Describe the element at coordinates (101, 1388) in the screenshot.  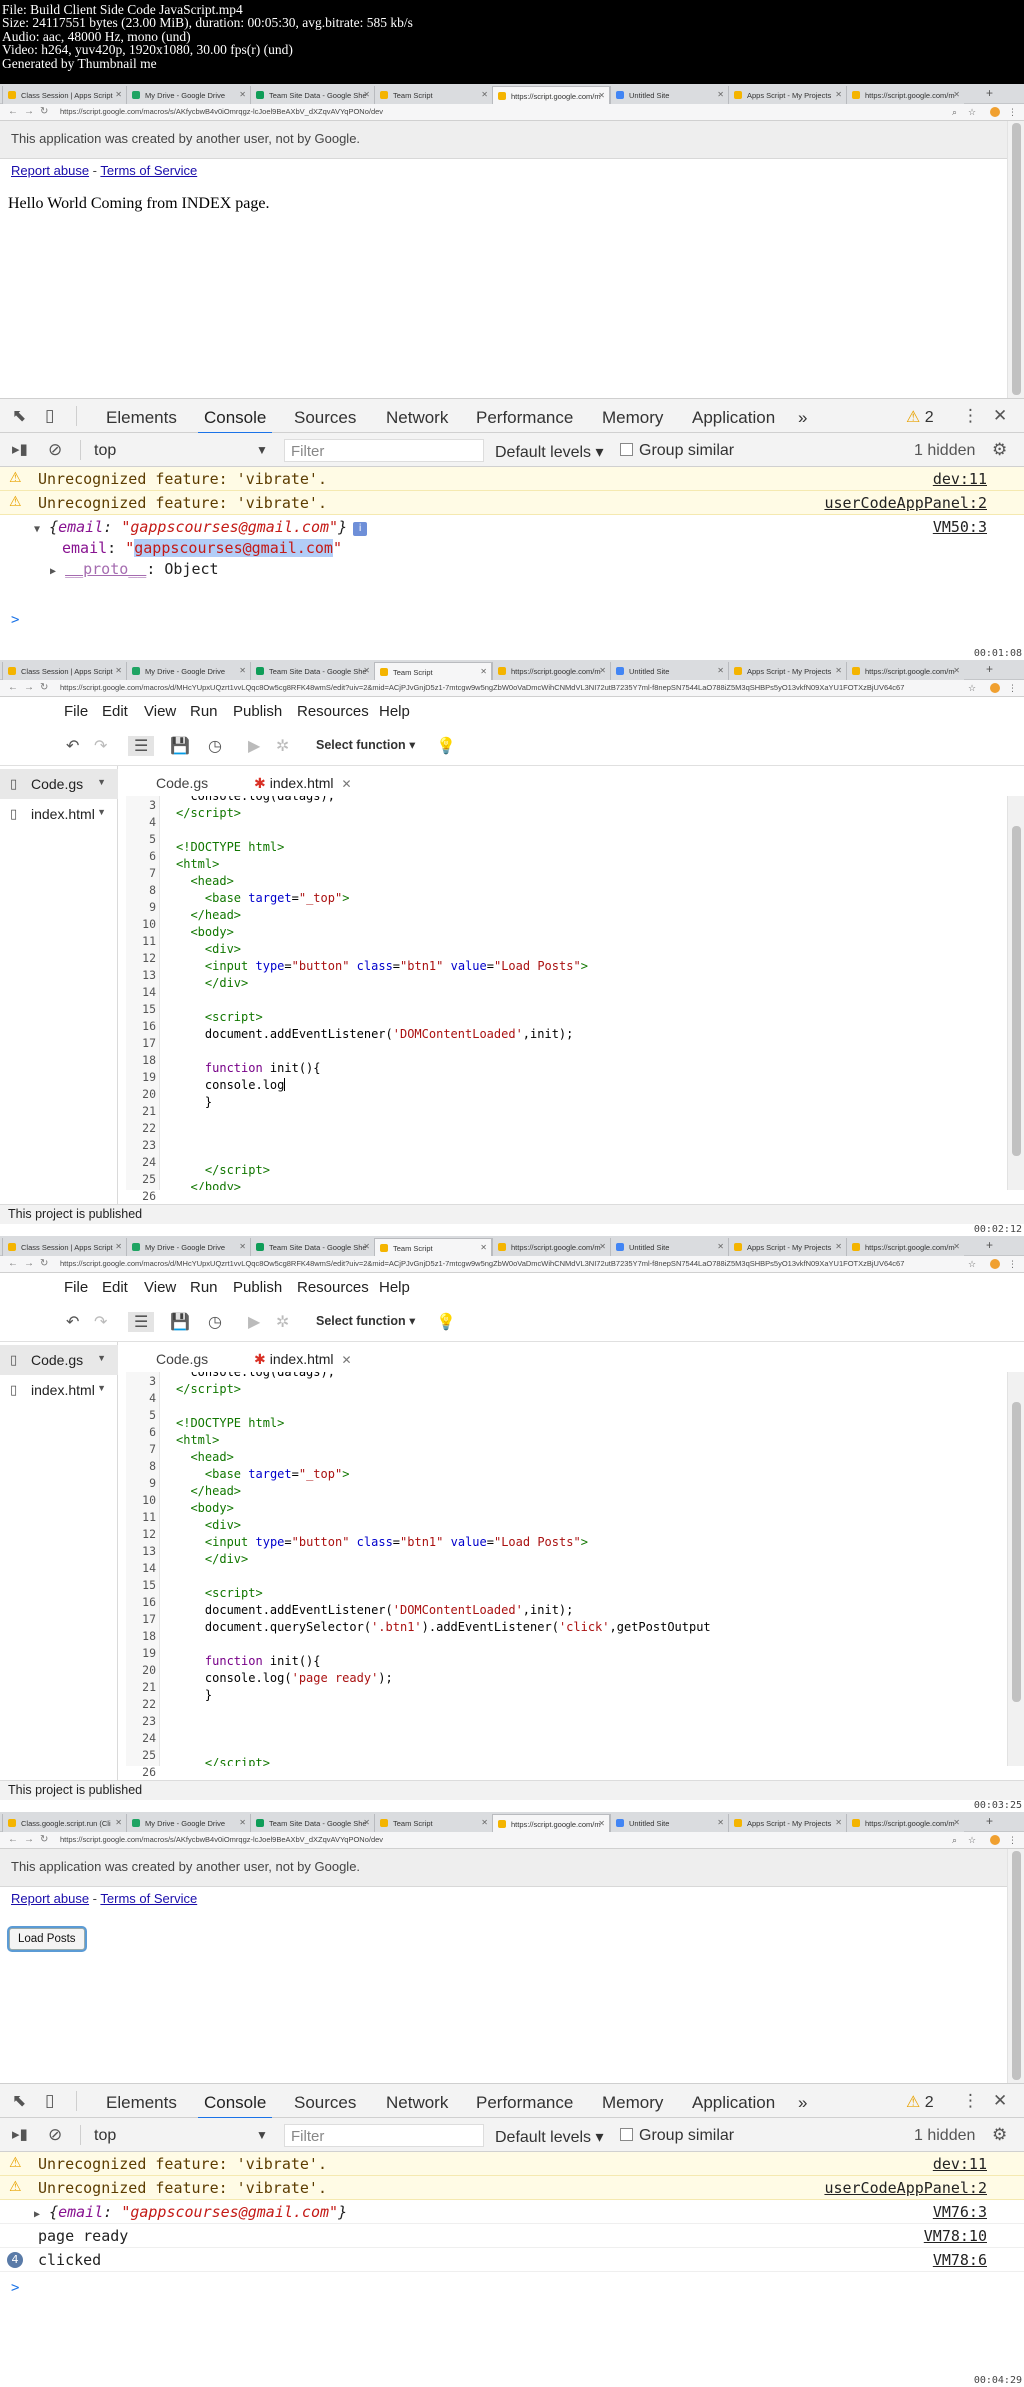
I see `caret-down-icon: ▼` at that location.